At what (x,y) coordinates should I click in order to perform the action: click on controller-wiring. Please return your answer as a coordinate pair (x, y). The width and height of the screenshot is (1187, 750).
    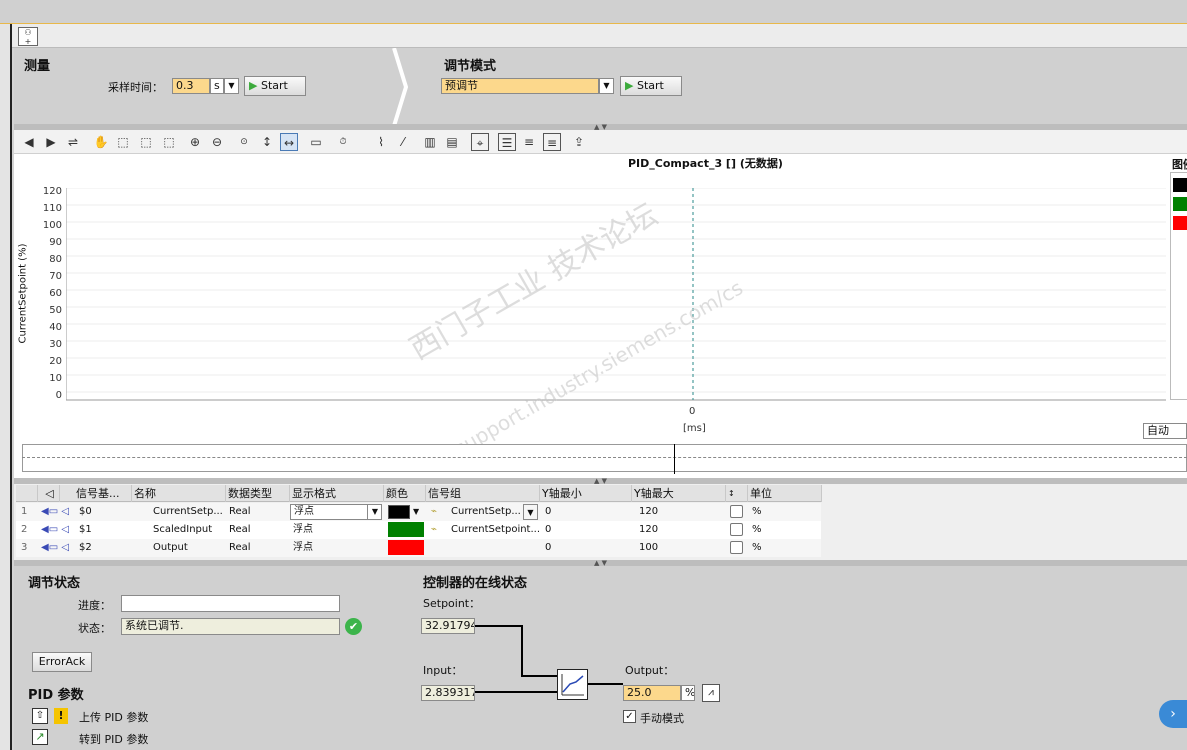
    Looking at the image, I should click on (549, 659).